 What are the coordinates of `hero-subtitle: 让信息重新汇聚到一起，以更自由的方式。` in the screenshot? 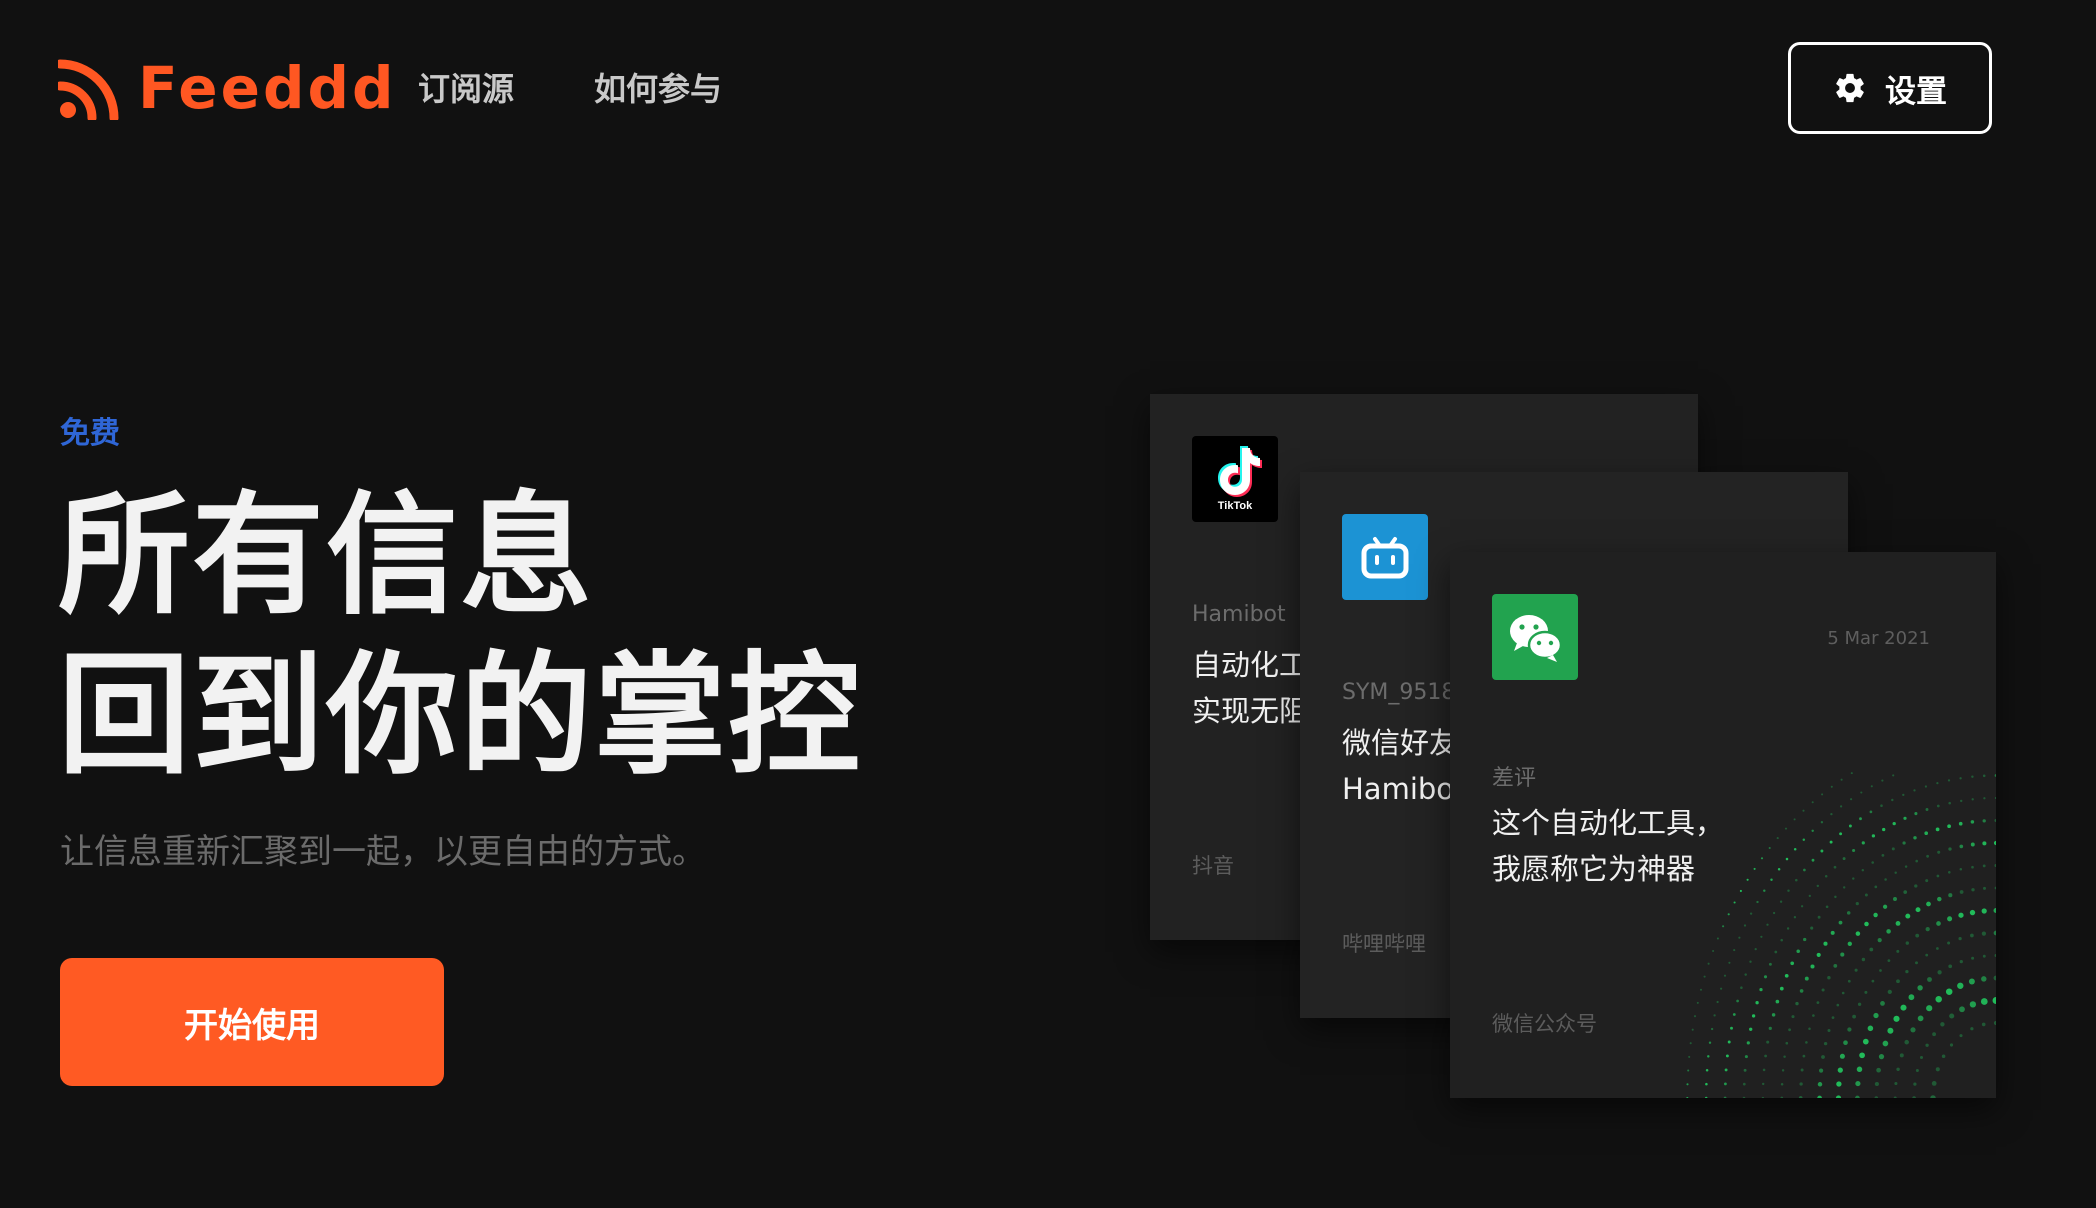 It's located at (383, 852).